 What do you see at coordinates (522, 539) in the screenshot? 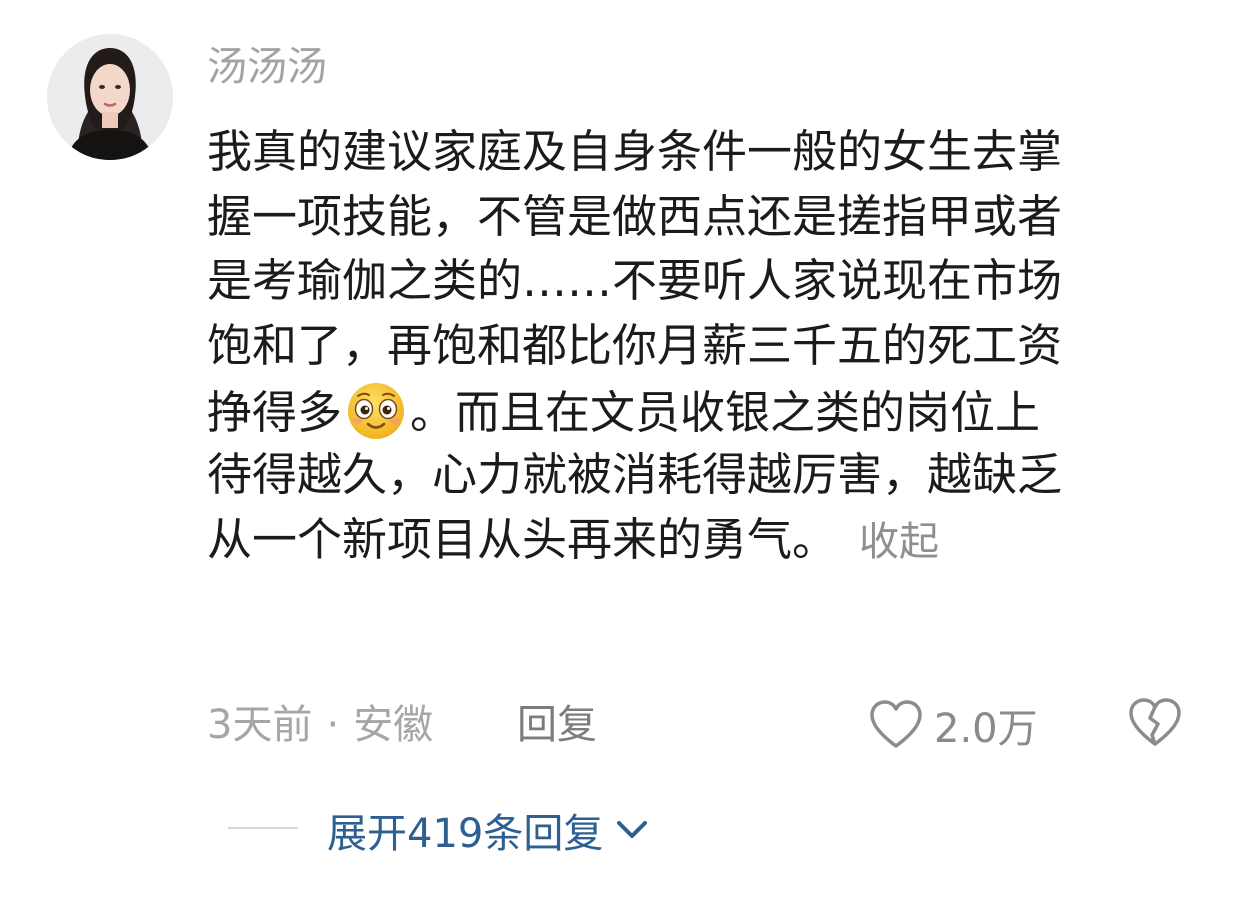
I see `comment-line-segment: 从一个新项目从头再来的勇气。` at bounding box center [522, 539].